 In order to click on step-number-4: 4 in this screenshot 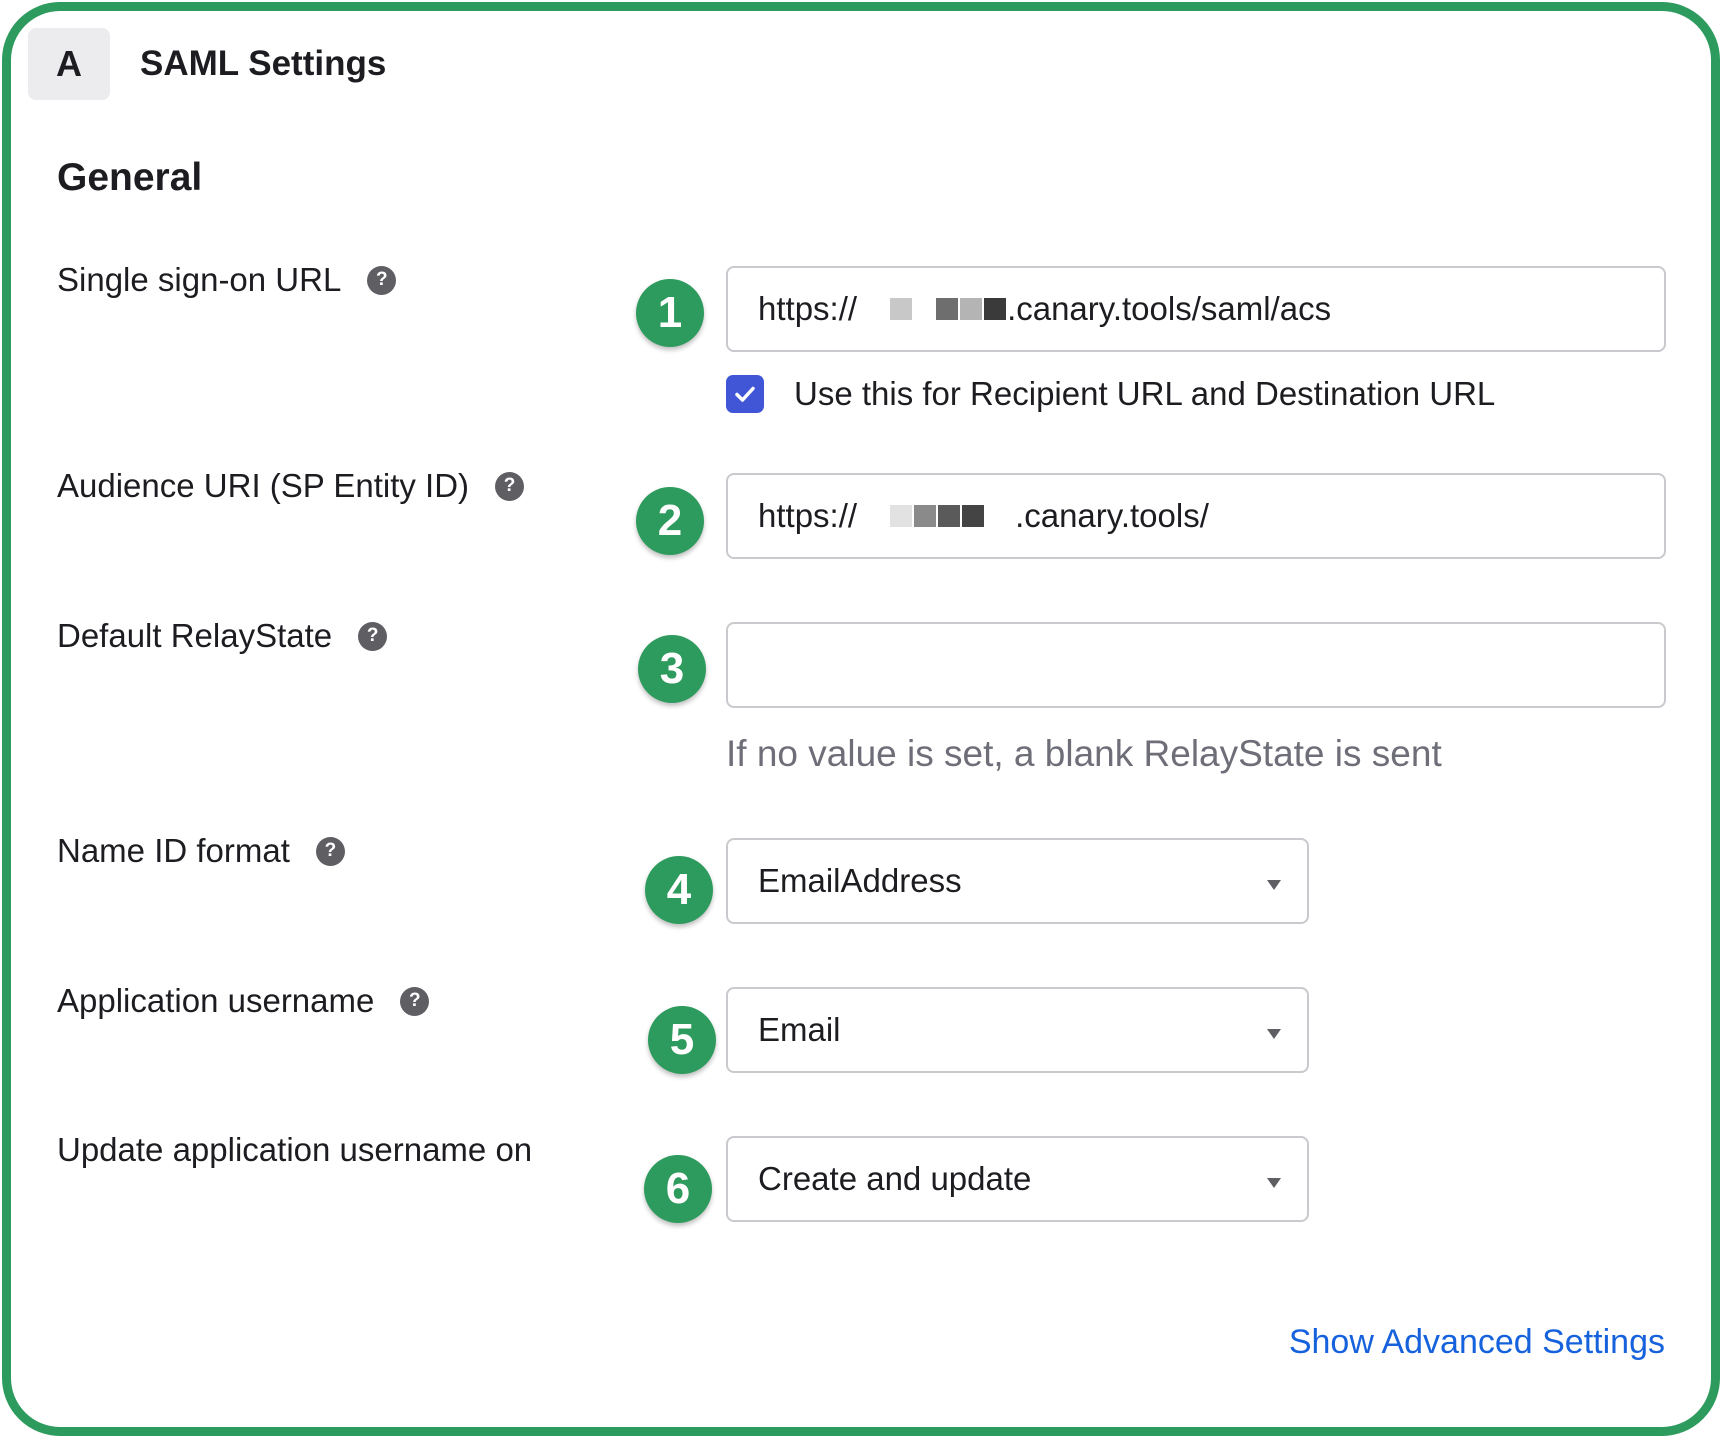, I will do `click(679, 890)`.